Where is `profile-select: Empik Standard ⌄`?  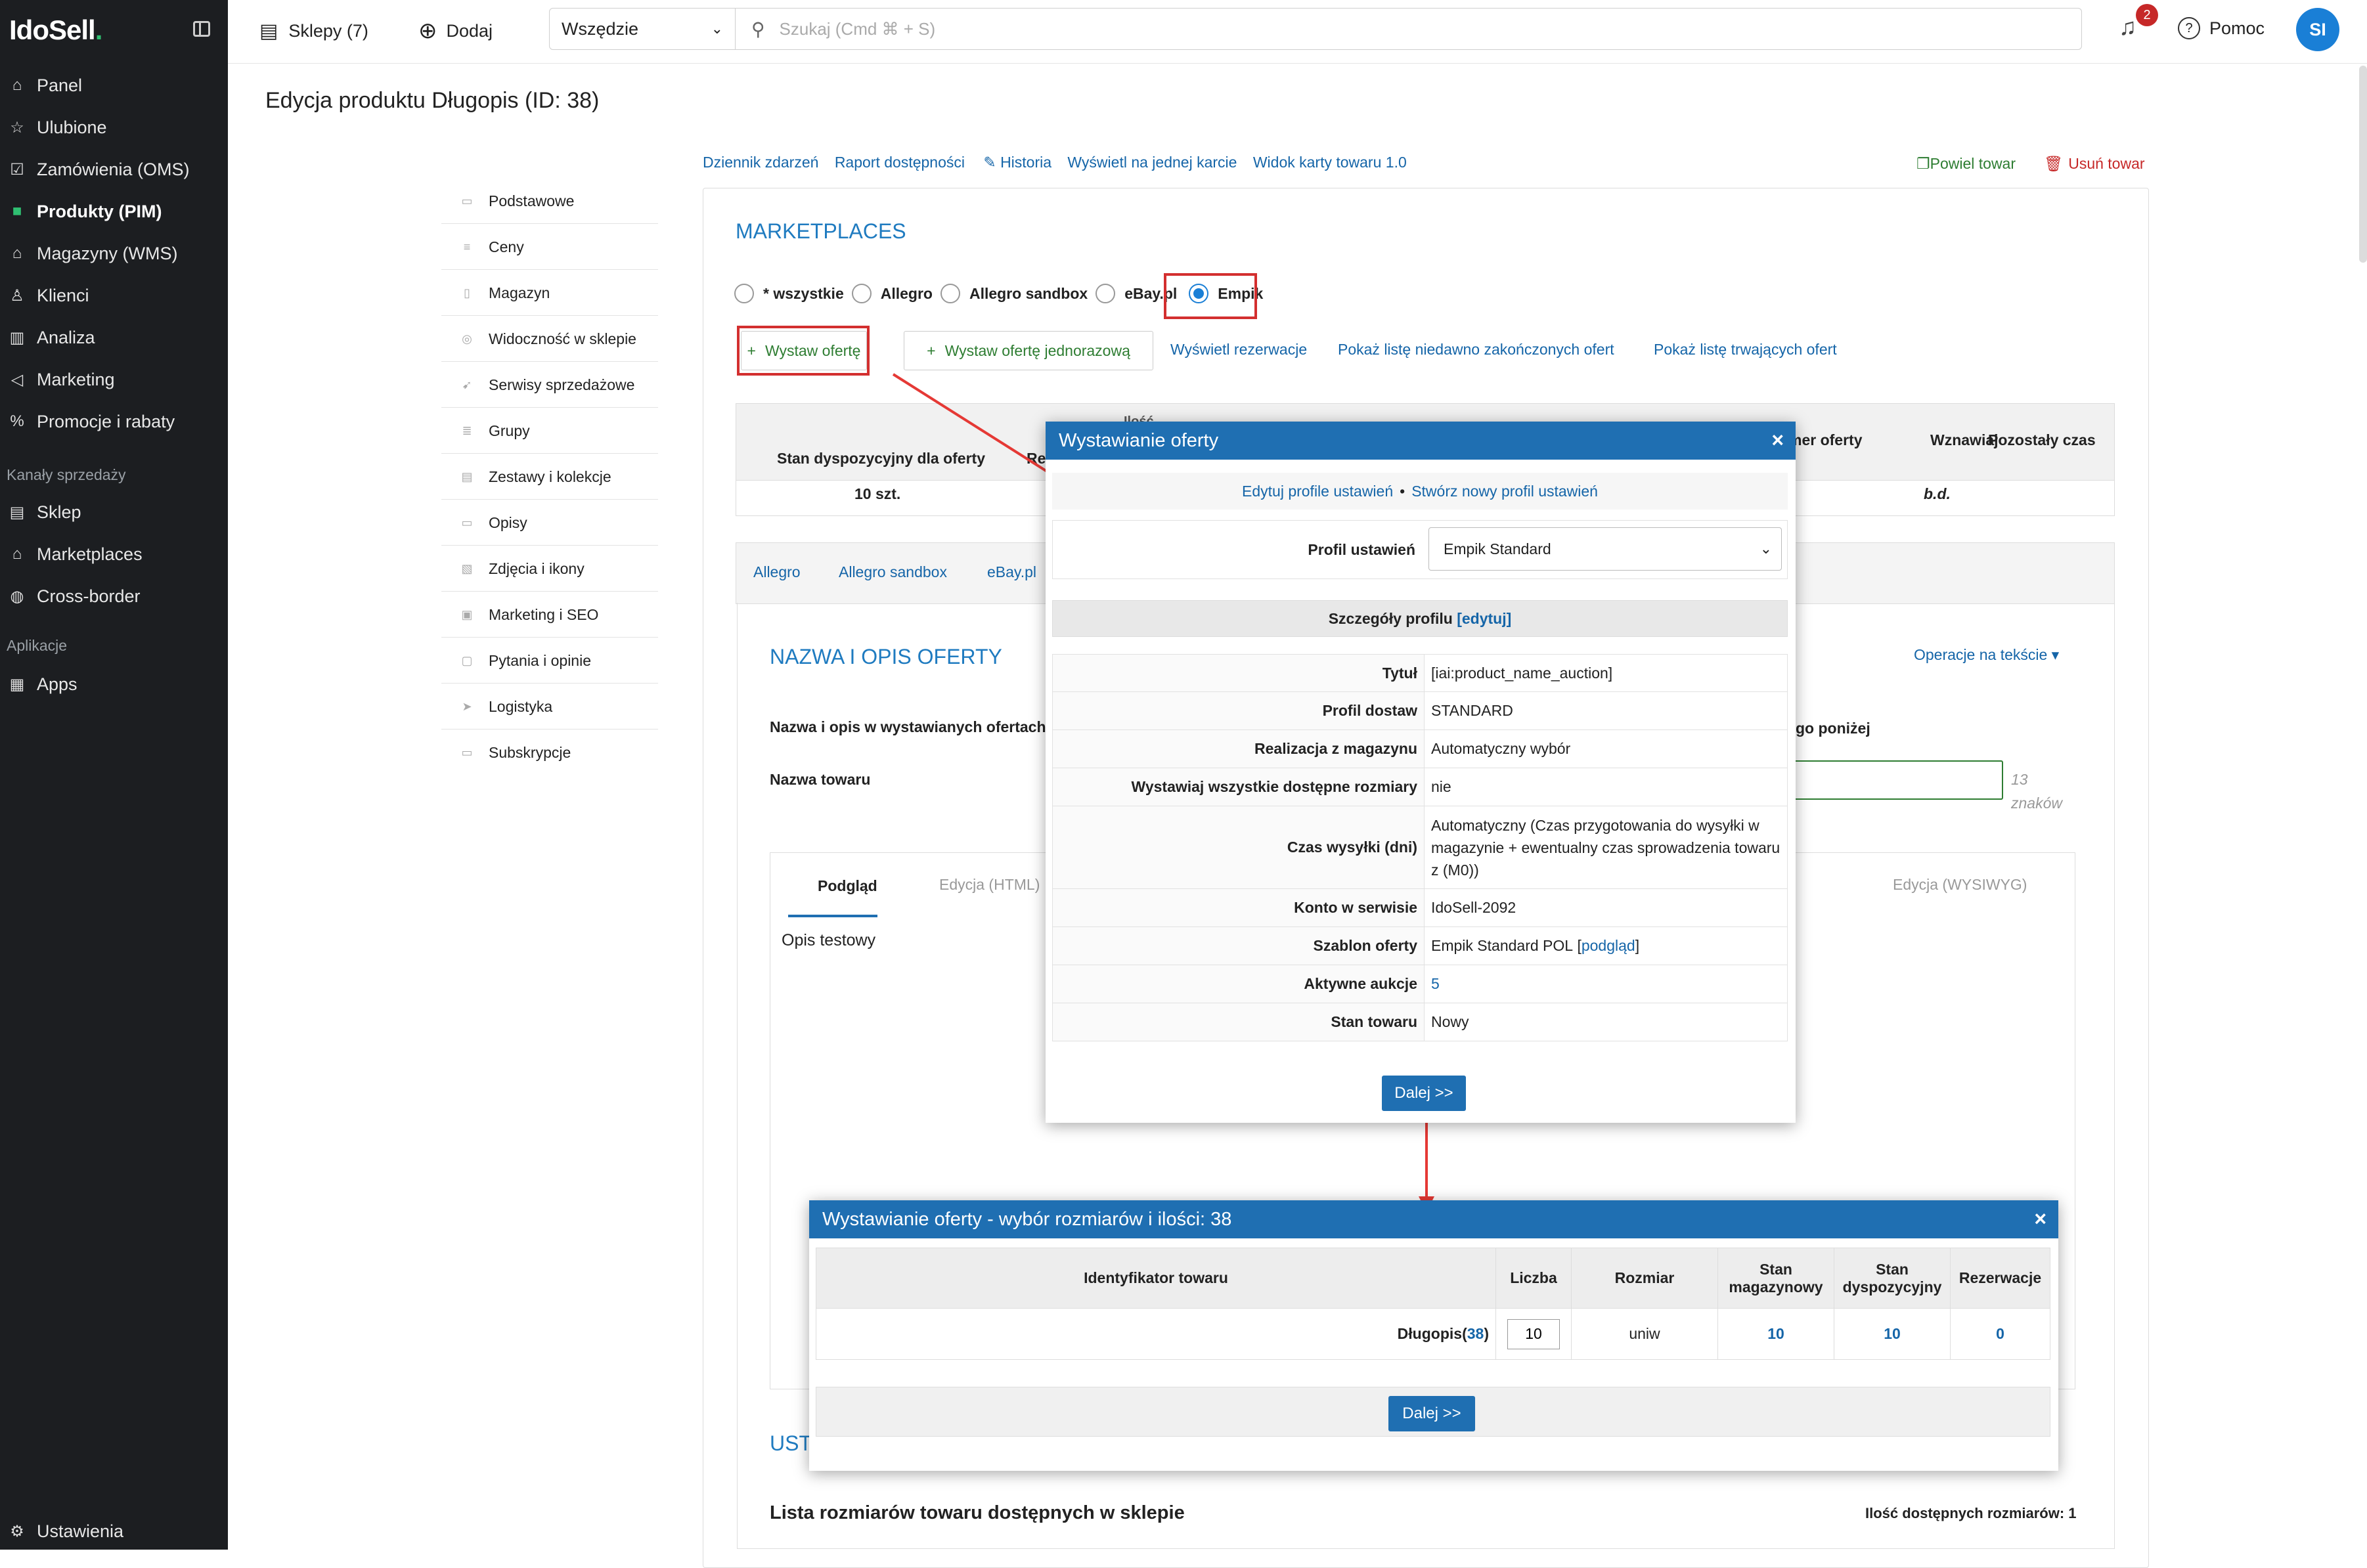 profile-select: Empik Standard ⌄ is located at coordinates (1605, 549).